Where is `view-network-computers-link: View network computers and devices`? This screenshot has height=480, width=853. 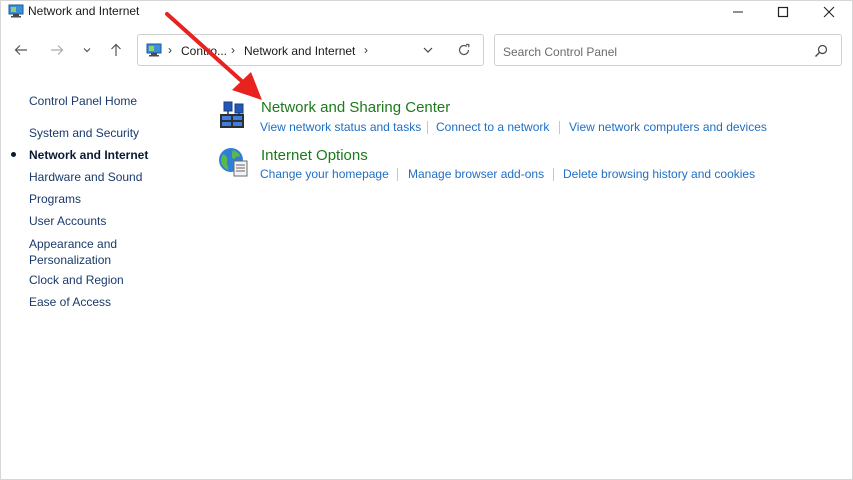 view-network-computers-link: View network computers and devices is located at coordinates (668, 127).